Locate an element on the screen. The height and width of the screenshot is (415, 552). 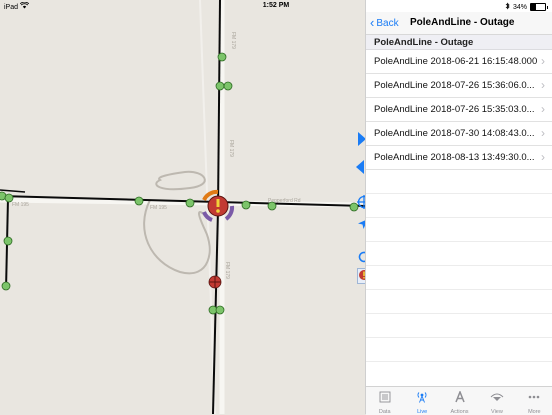
nav-bar: ‹ Back PoleAndLine - Outage is located at coordinates (459, 23).